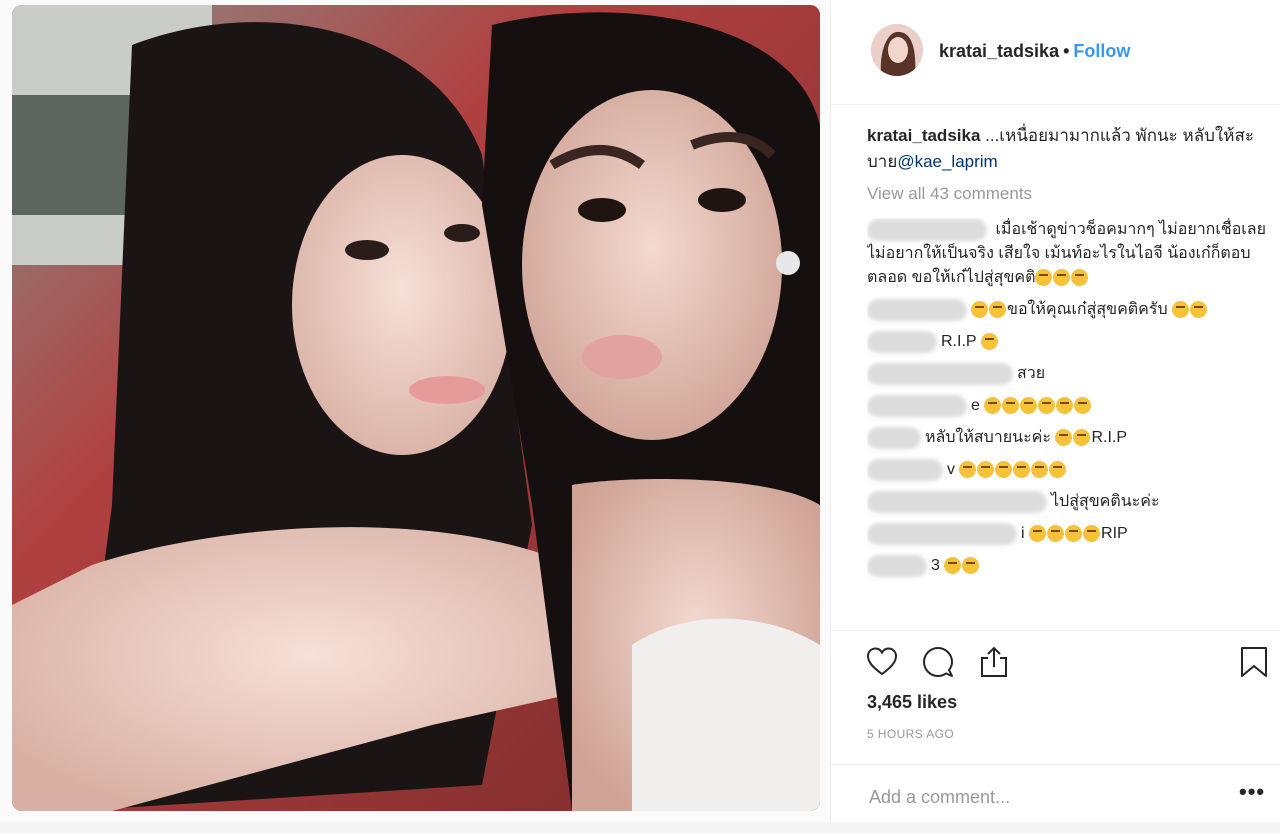  What do you see at coordinates (947, 161) in the screenshot?
I see `caption-mention: @kae_laprim` at bounding box center [947, 161].